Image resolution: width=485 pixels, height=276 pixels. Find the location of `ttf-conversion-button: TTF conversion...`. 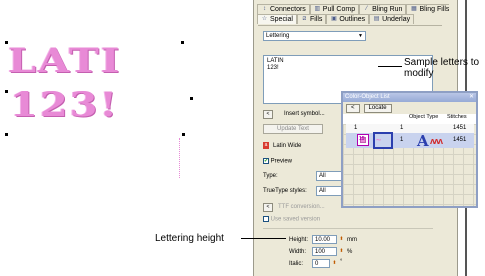

ttf-conversion-button: TTF conversion... is located at coordinates (301, 207).